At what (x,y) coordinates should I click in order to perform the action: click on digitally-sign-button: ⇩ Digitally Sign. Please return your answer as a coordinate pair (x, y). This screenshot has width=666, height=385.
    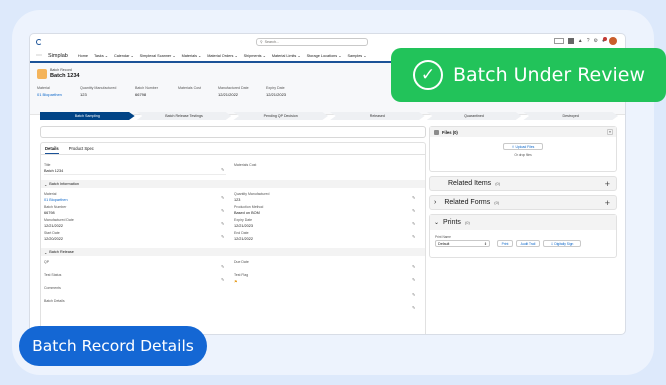
    Looking at the image, I should click on (562, 243).